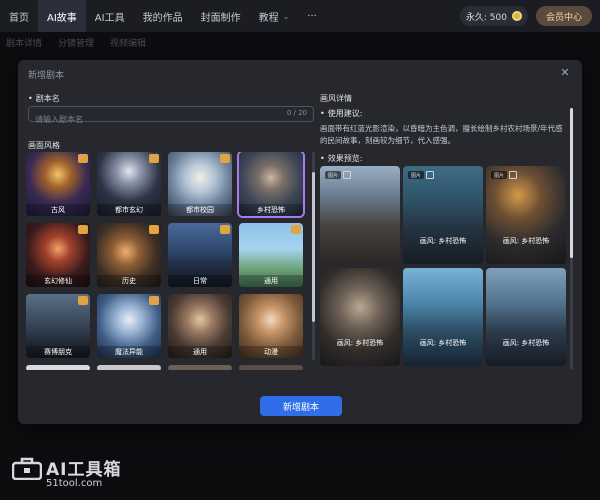  I want to click on style-tile-label: 玄幻修仙, so click(58, 281).